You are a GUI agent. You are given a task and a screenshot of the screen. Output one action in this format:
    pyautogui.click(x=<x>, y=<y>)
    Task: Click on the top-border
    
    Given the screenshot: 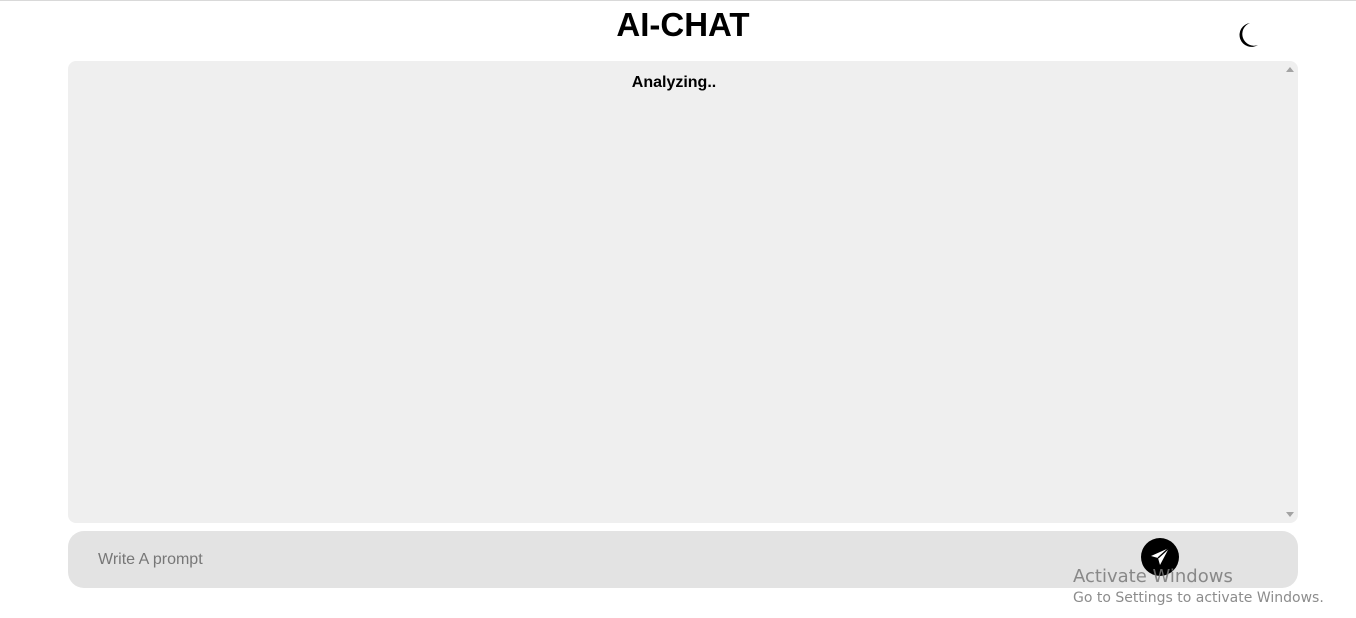 What is the action you would take?
    pyautogui.click(x=678, y=0)
    